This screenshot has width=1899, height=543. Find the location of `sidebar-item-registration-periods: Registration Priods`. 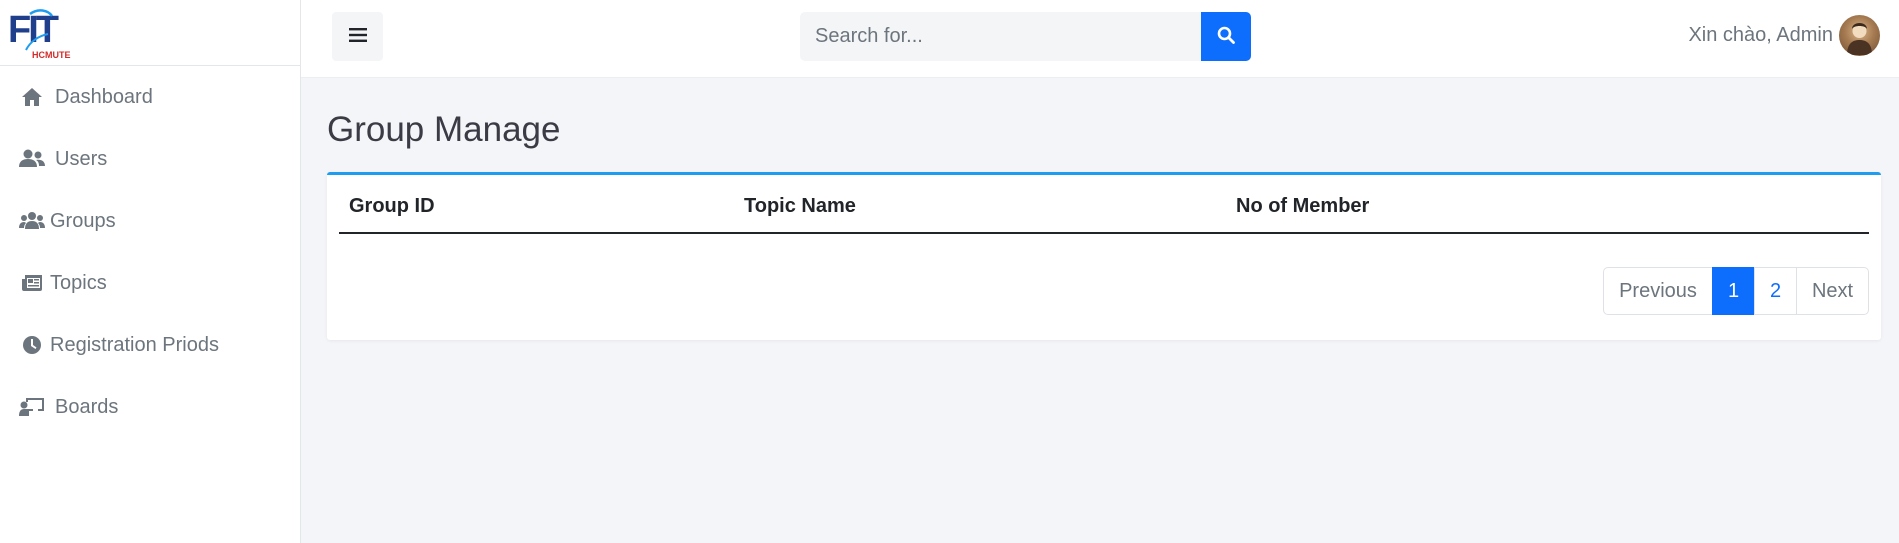

sidebar-item-registration-periods: Registration Priods is located at coordinates (150, 345).